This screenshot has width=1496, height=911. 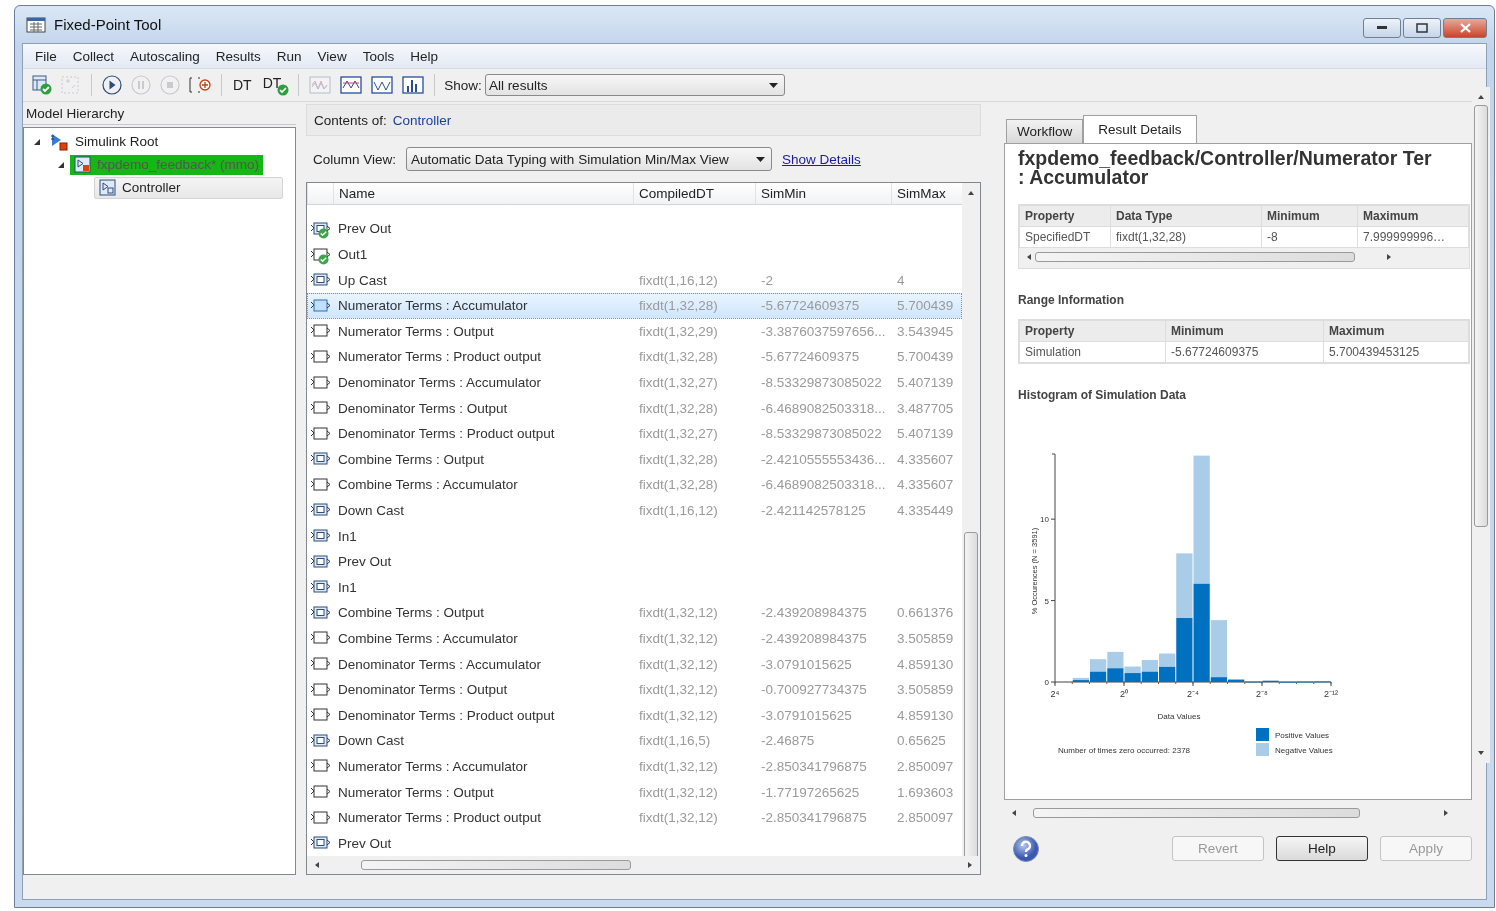 I want to click on menu-item: Collect, so click(x=93, y=56).